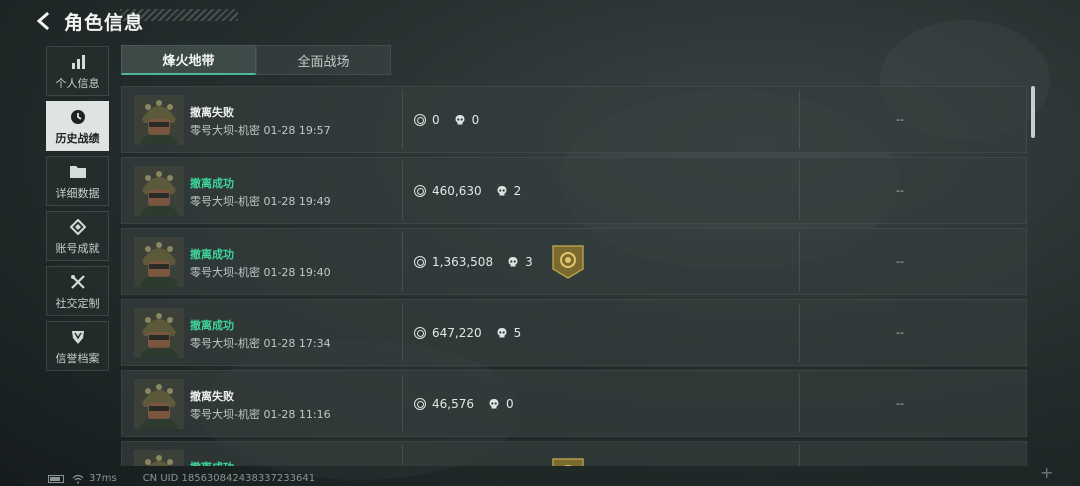 The width and height of the screenshot is (1080, 486). I want to click on sidebar-item-label: 个人信息, so click(77, 83).